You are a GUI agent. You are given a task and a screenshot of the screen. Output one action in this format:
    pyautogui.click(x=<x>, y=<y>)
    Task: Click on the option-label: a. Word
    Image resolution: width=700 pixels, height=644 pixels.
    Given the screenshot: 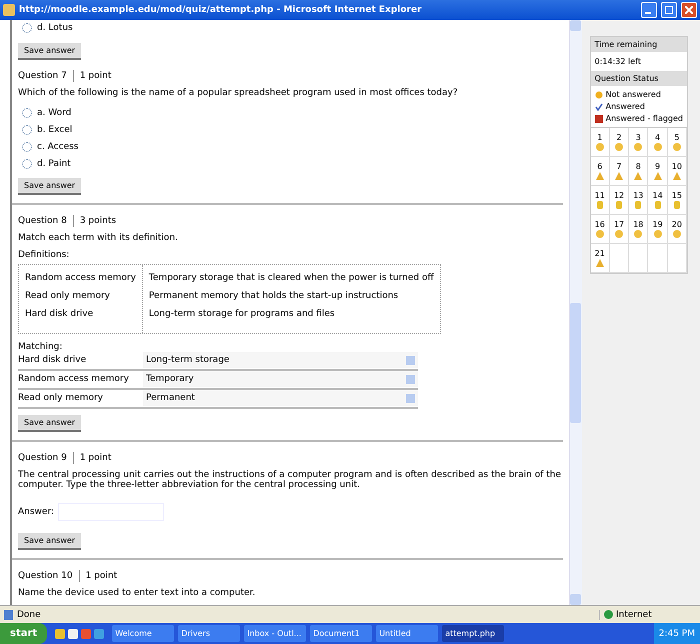 What is the action you would take?
    pyautogui.click(x=54, y=113)
    